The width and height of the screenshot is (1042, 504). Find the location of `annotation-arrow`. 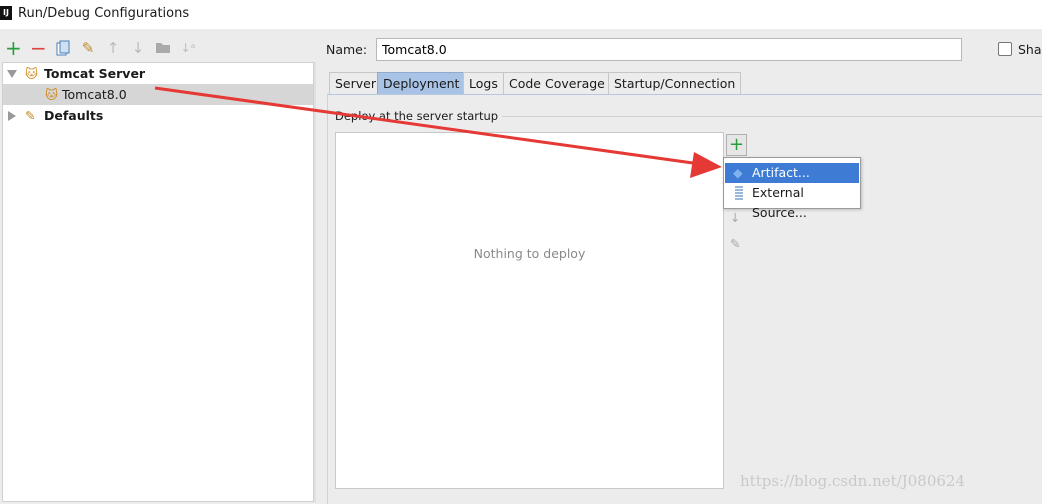

annotation-arrow is located at coordinates (438, 132).